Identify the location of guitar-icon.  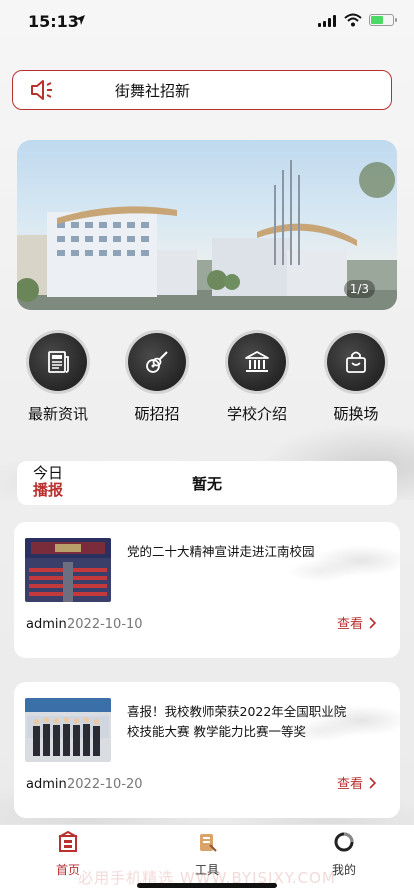
(157, 362).